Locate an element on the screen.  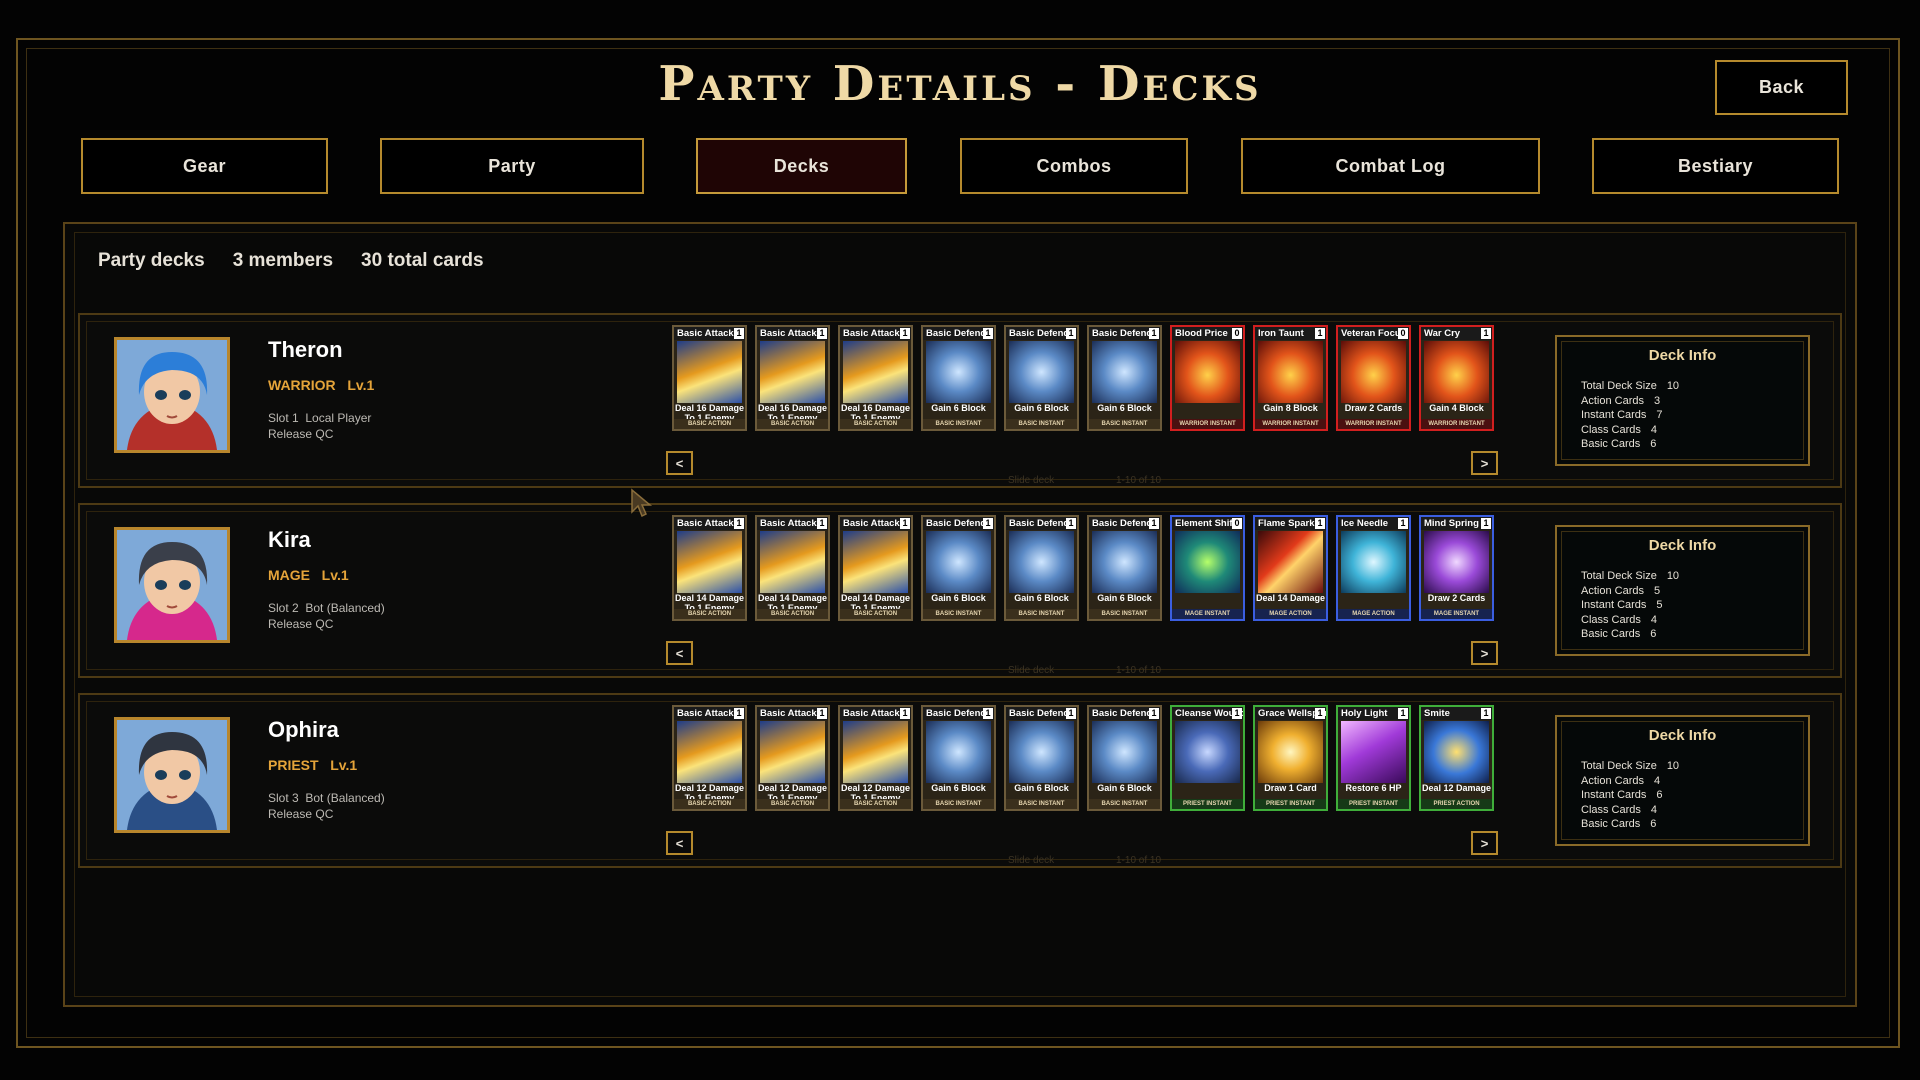
deck-stat-row: Total Deck Size 10 is located at coordinates (1630, 766).